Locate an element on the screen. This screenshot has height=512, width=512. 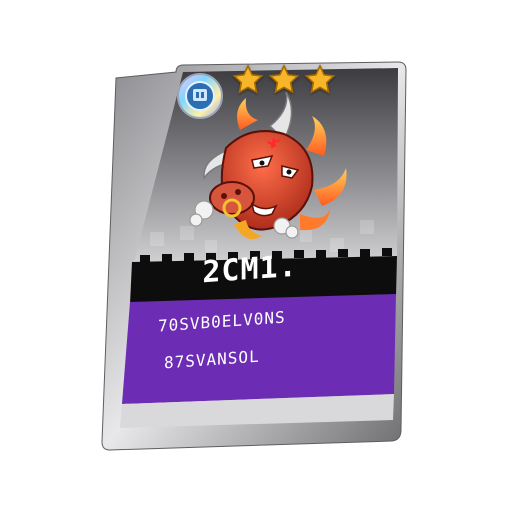
rarity-stars is located at coordinates (284, 84).